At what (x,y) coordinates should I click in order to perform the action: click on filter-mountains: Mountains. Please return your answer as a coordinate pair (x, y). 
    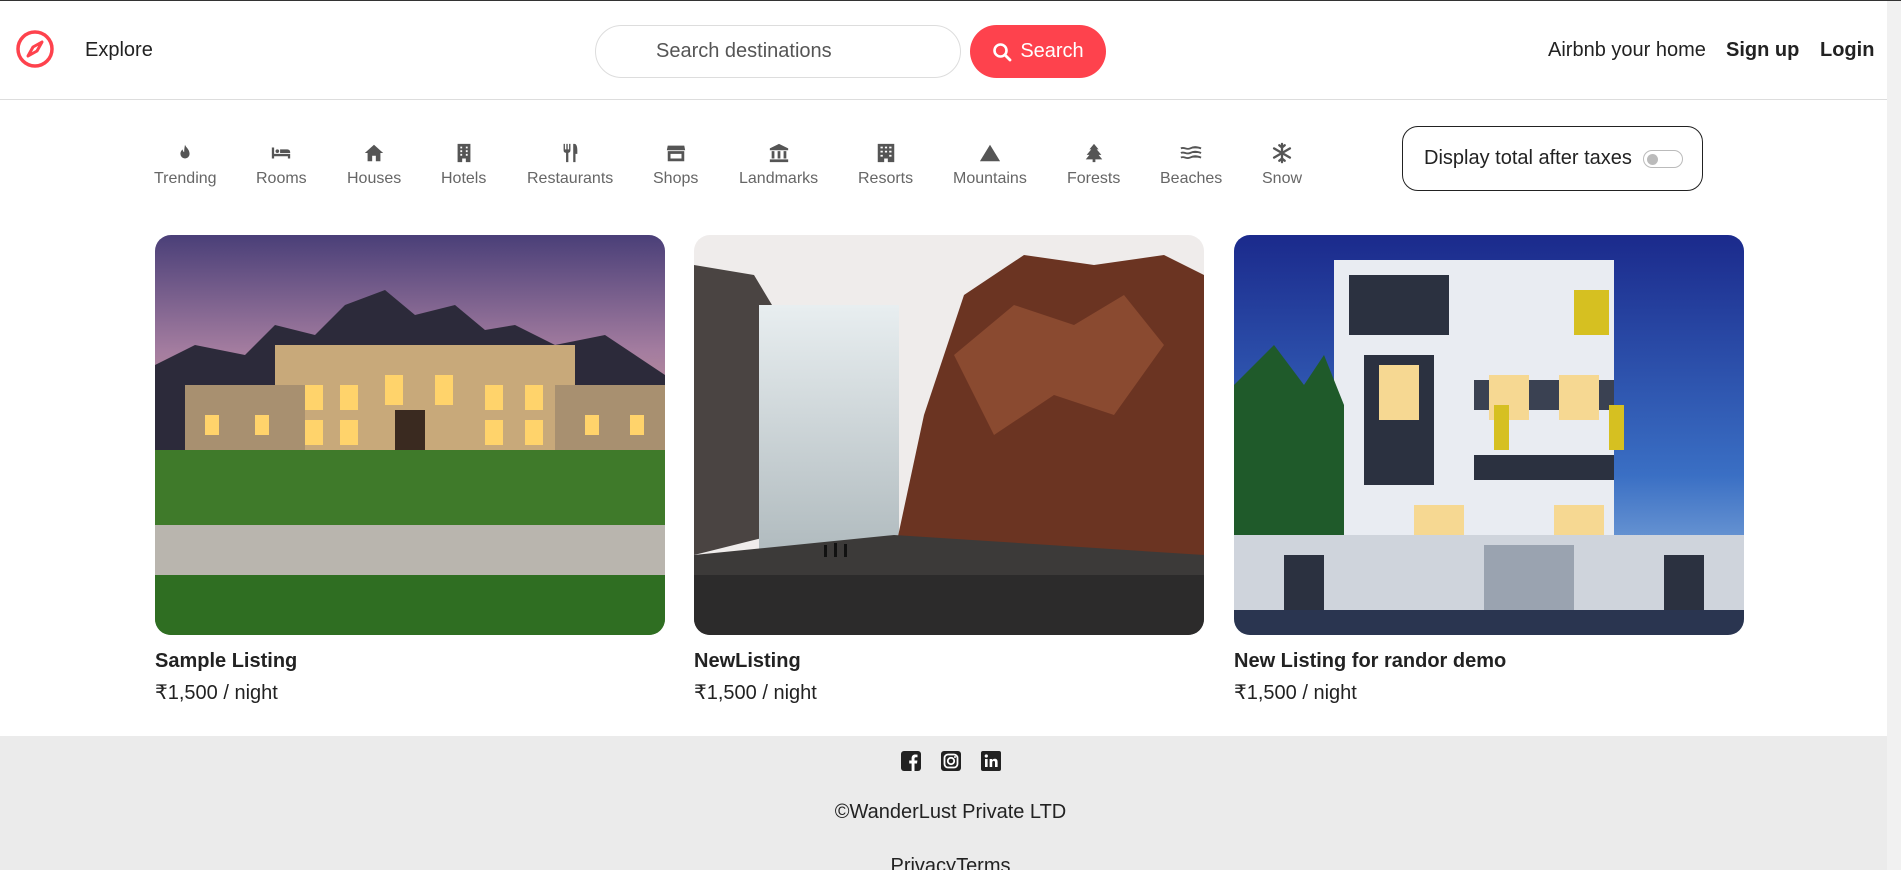
    Looking at the image, I should click on (990, 165).